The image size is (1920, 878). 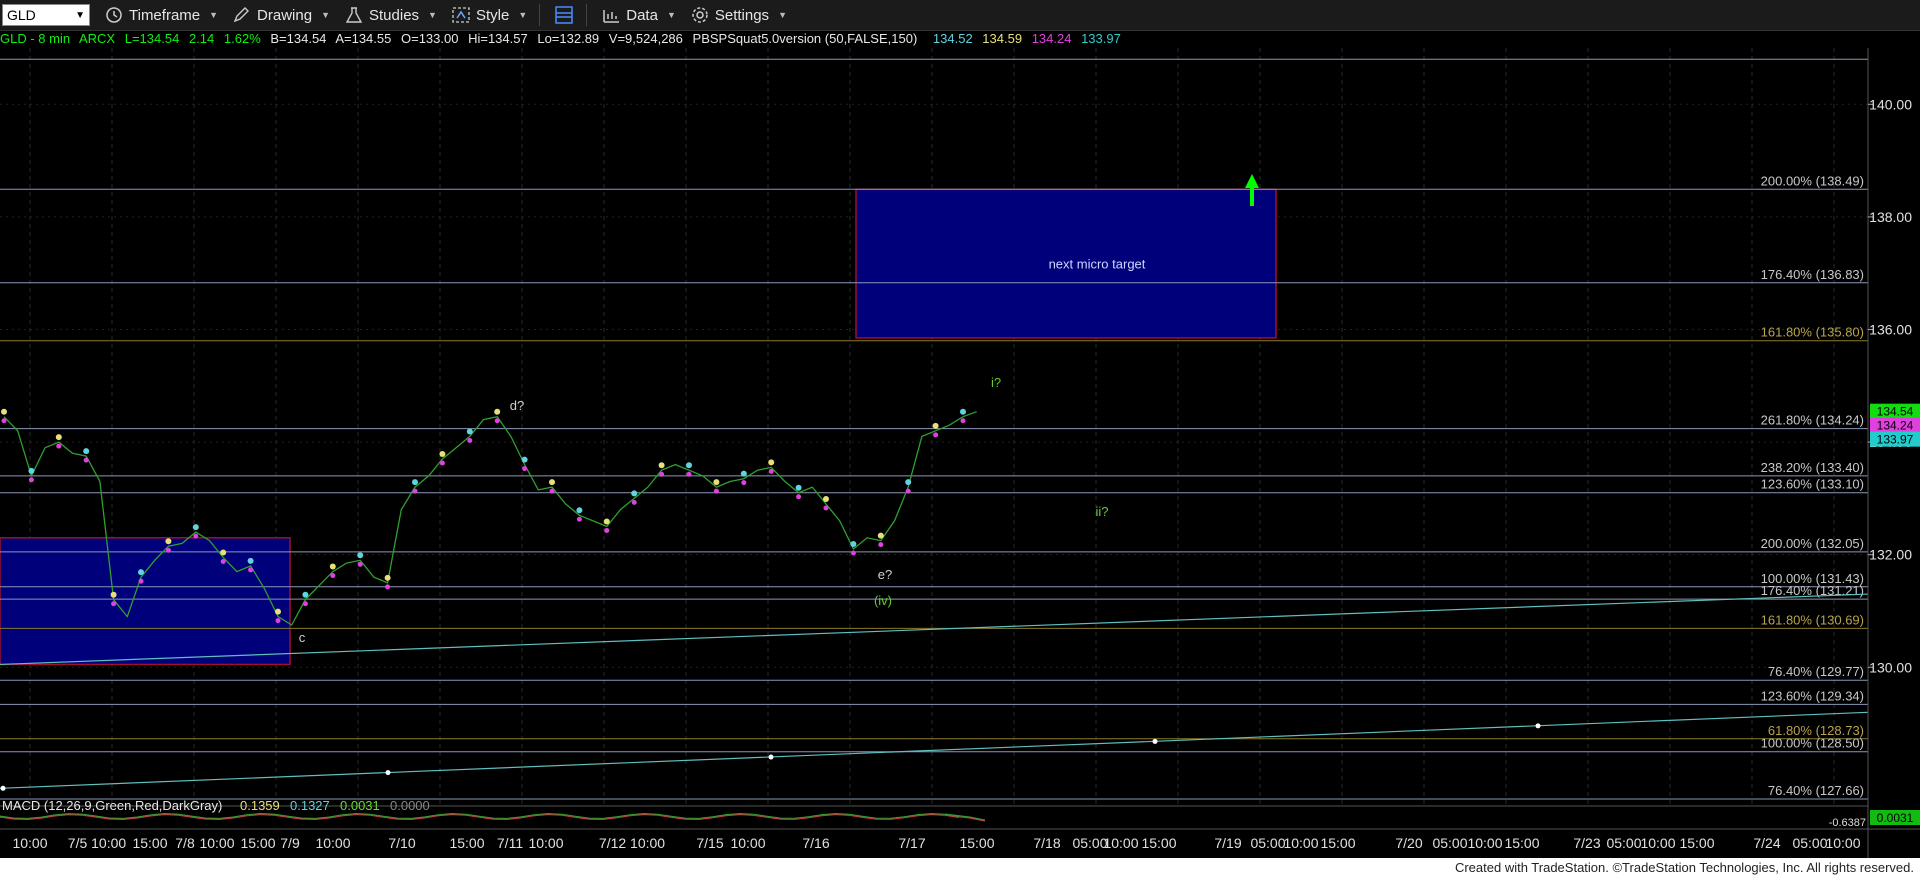 What do you see at coordinates (1002, 38) in the screenshot?
I see `study-value: 134.59` at bounding box center [1002, 38].